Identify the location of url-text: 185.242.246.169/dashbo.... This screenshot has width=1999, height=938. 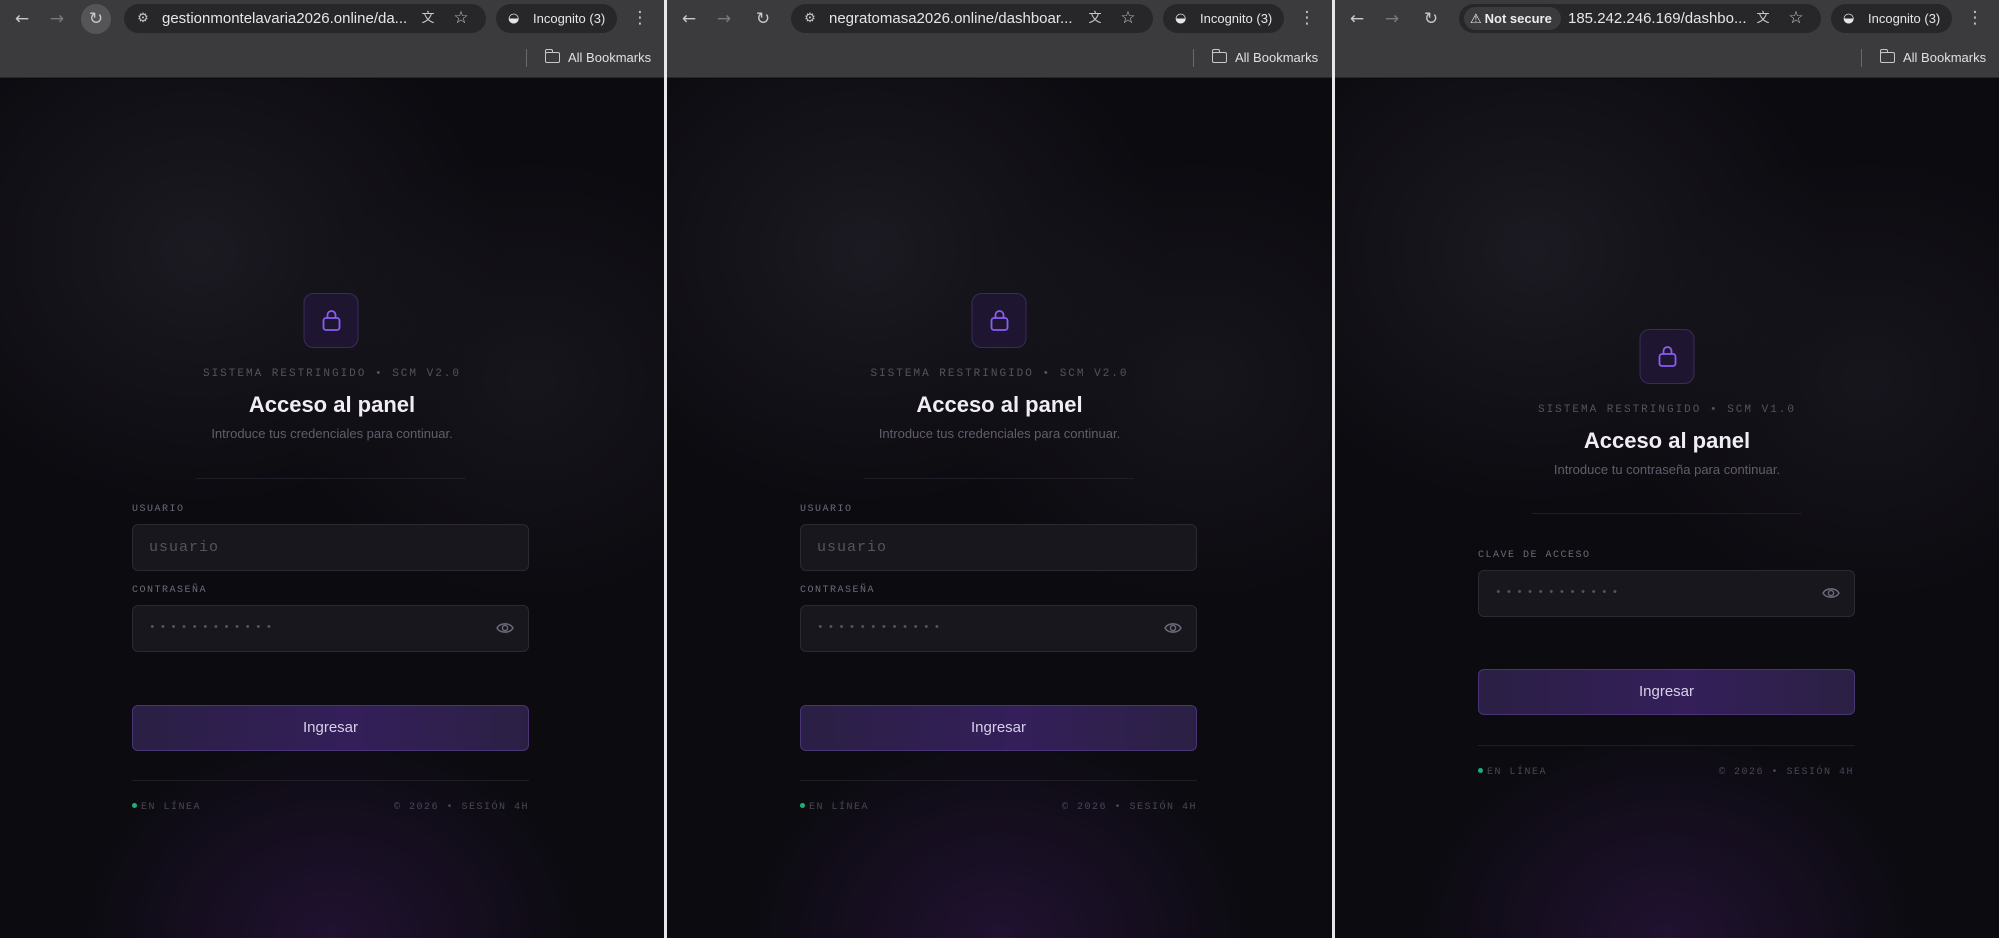
(1657, 18).